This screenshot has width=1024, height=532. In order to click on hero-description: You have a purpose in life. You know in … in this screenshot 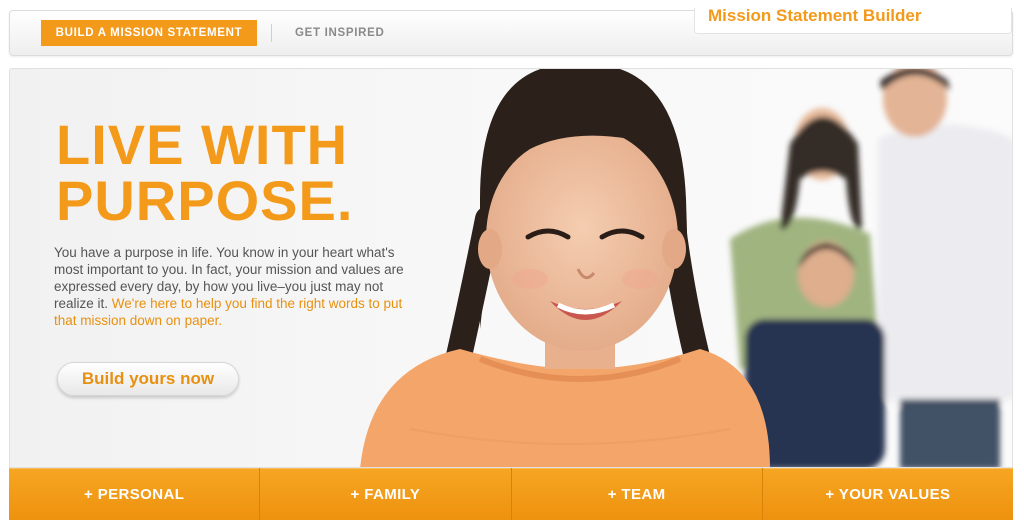, I will do `click(234, 286)`.